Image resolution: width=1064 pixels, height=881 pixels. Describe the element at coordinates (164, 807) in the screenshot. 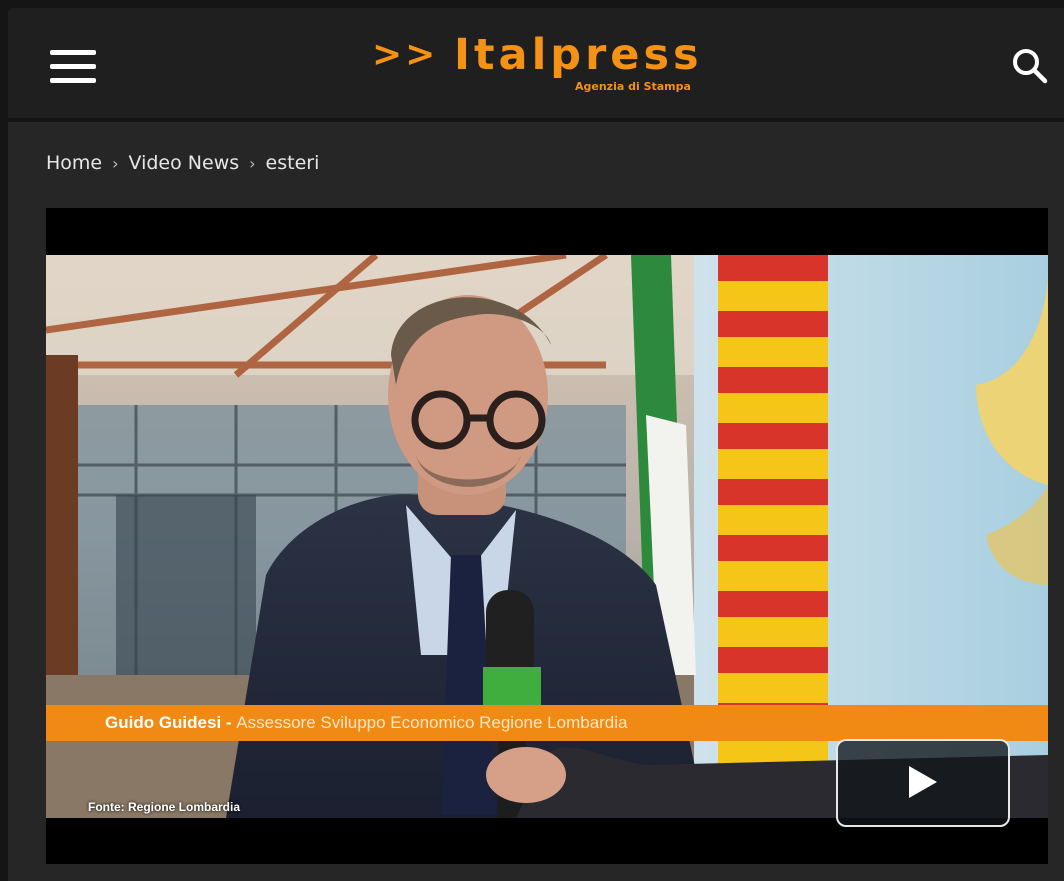

I see `source-credit: Fonte: Regione Lombardia` at that location.